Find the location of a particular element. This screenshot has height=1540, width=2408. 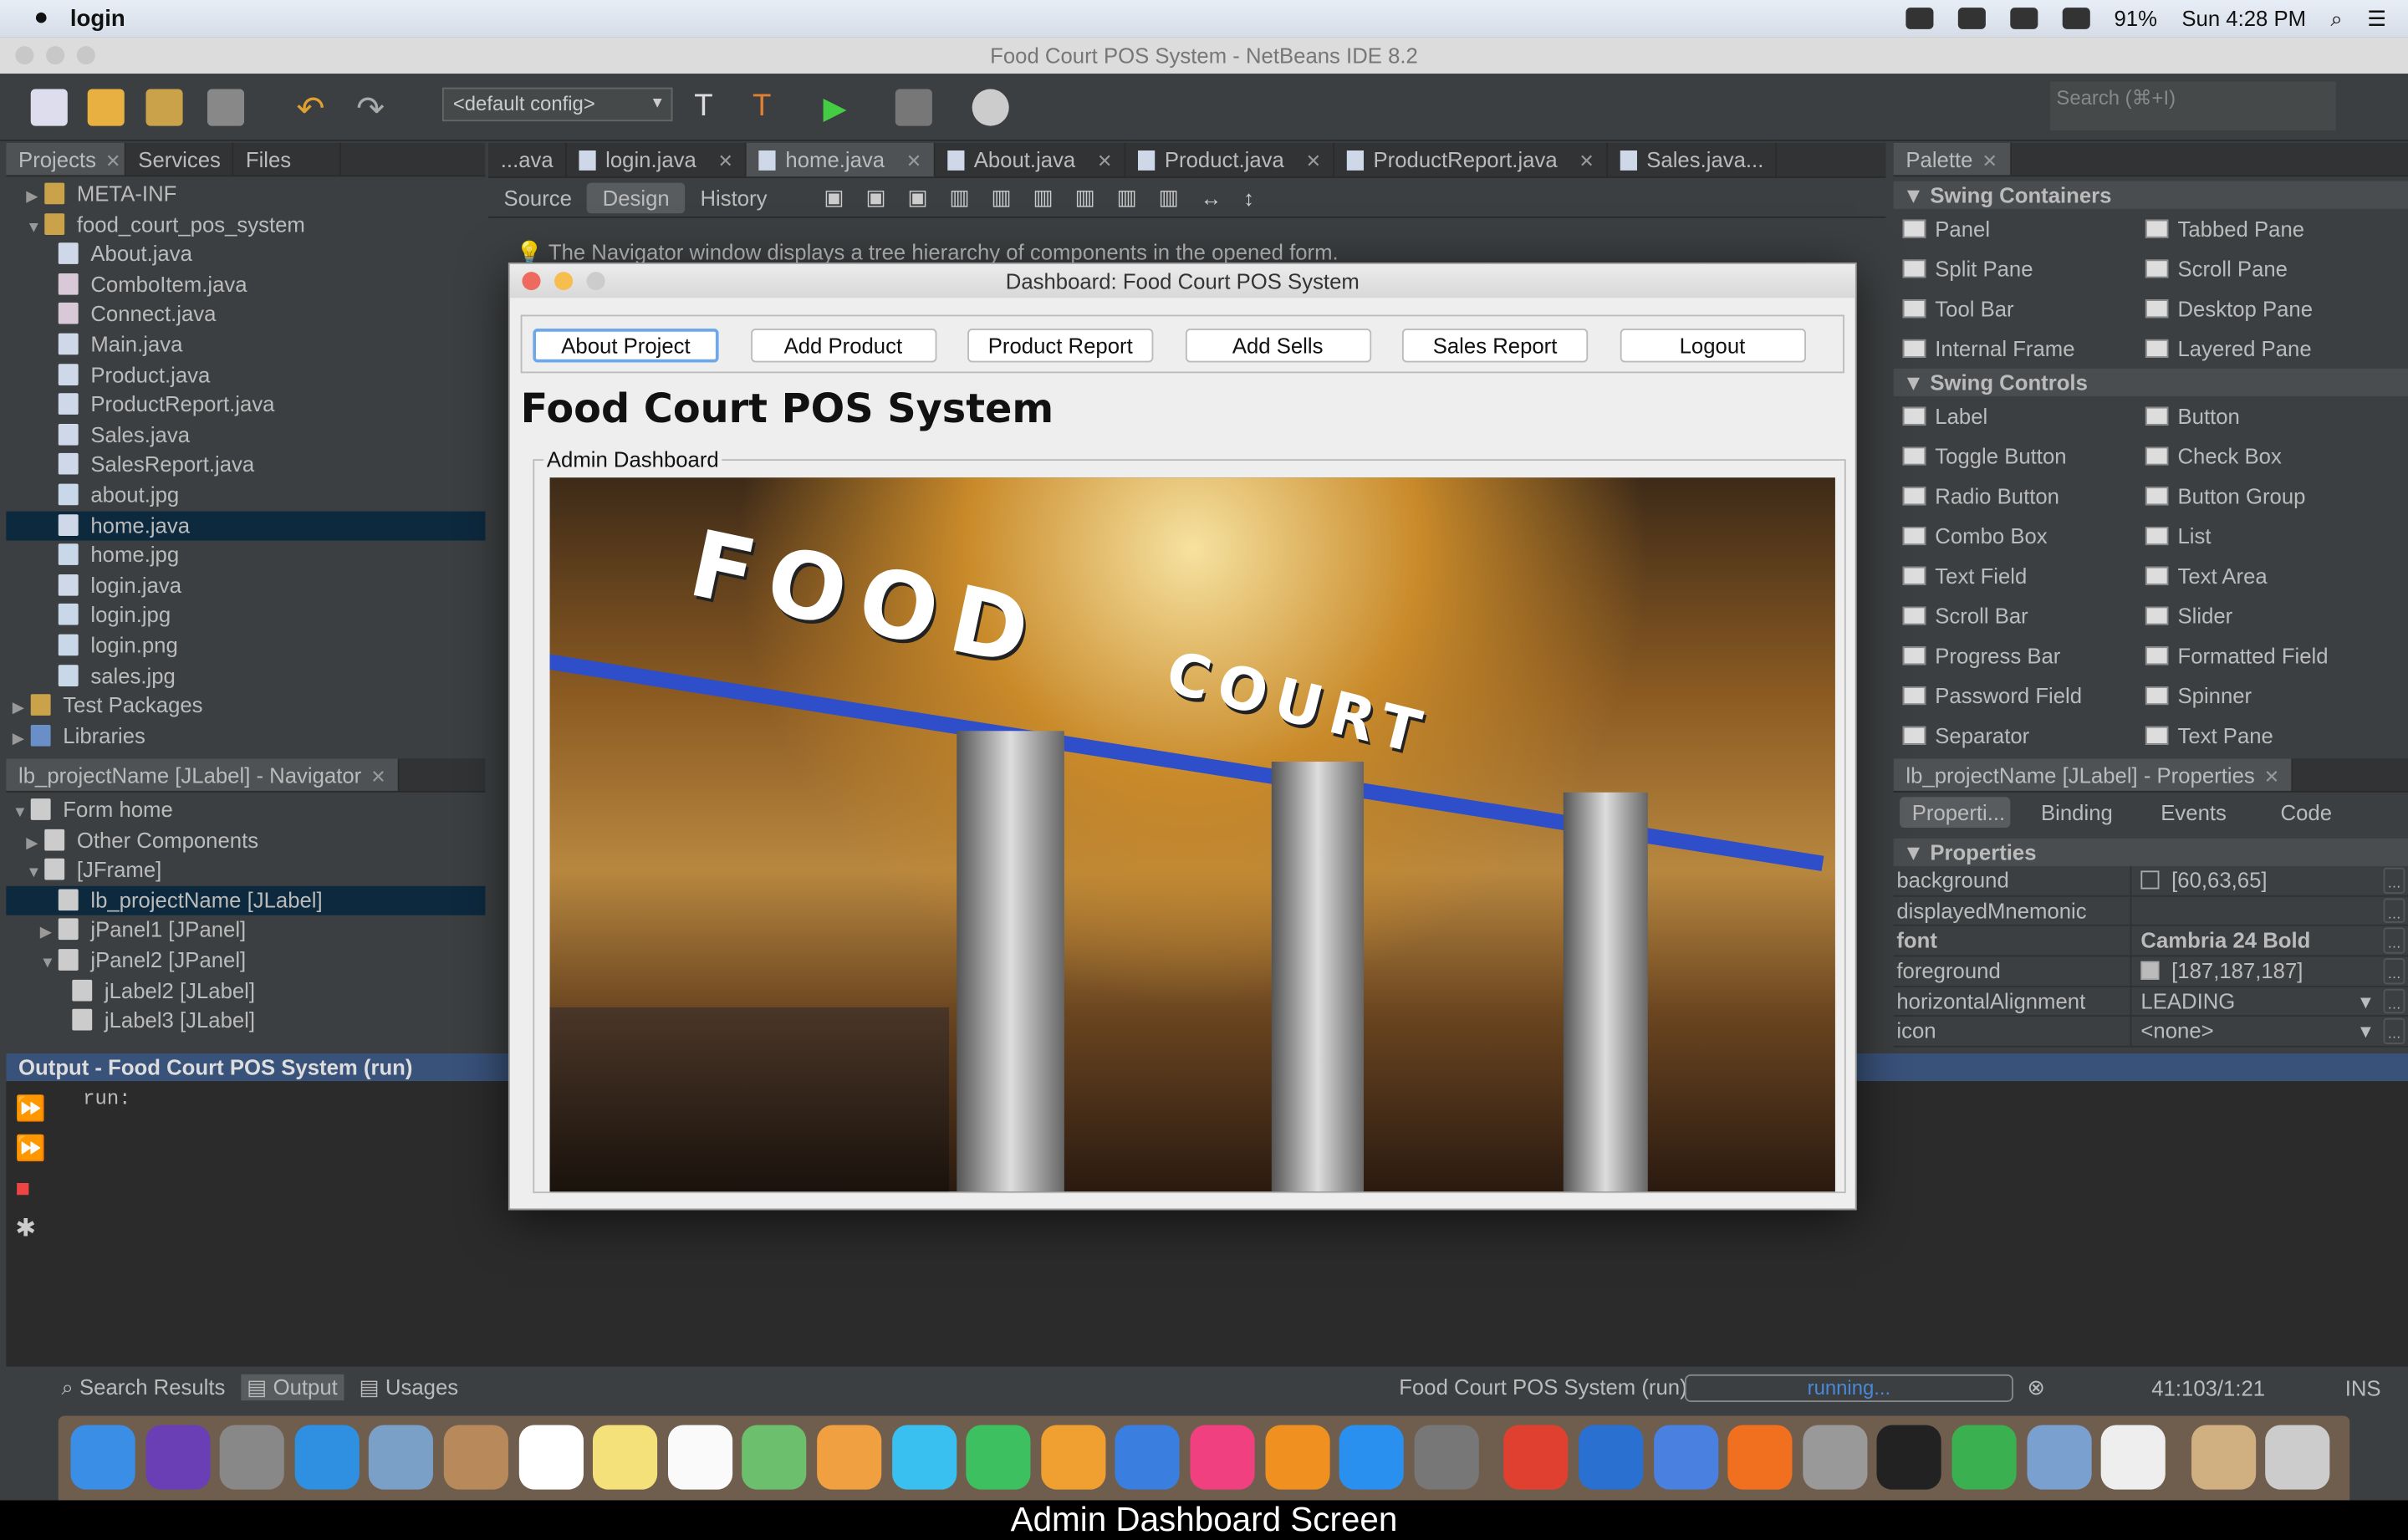

tab-files: Files is located at coordinates (287, 159).